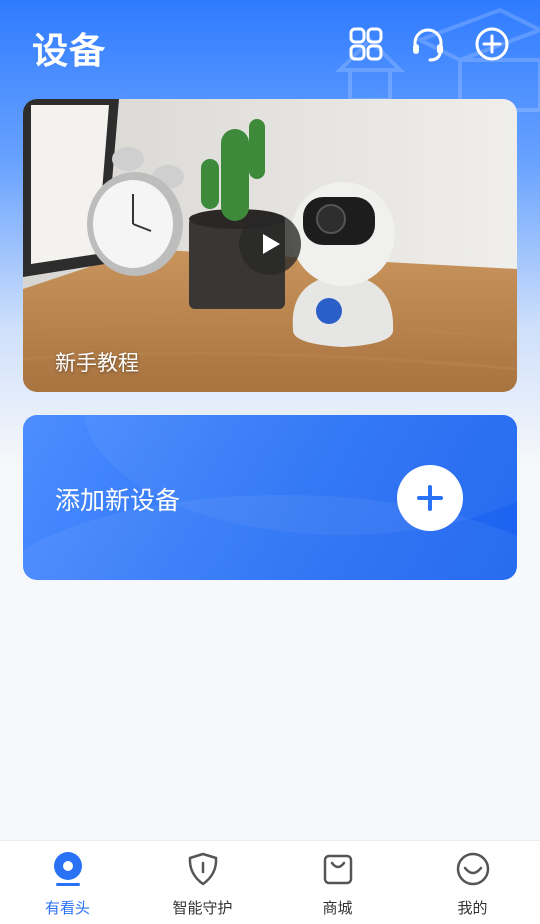  Describe the element at coordinates (69, 51) in the screenshot. I see `page-title: 设备` at that location.